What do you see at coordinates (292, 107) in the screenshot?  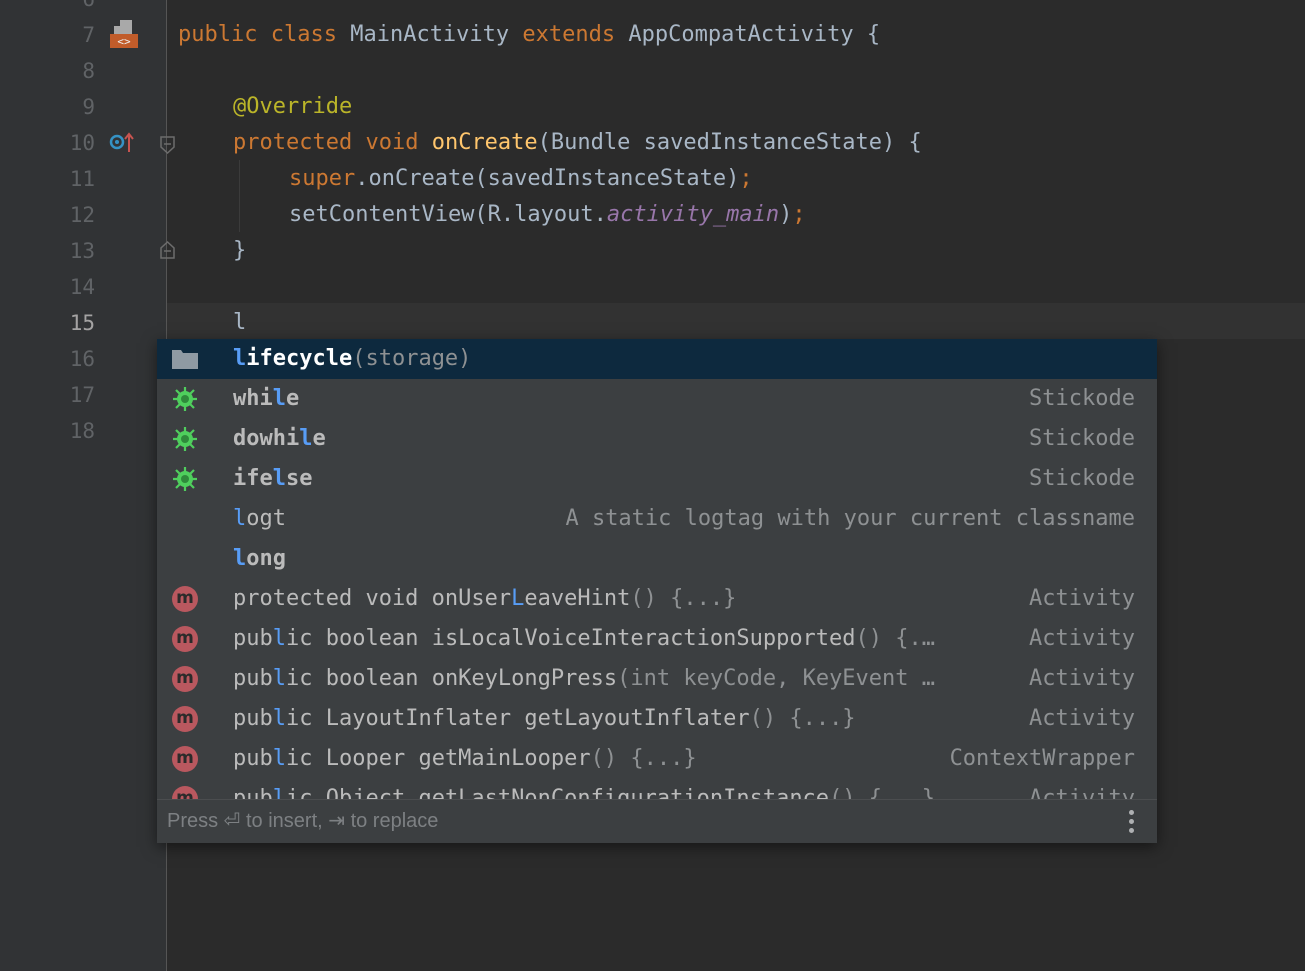 I see `code-line-9: @Override` at bounding box center [292, 107].